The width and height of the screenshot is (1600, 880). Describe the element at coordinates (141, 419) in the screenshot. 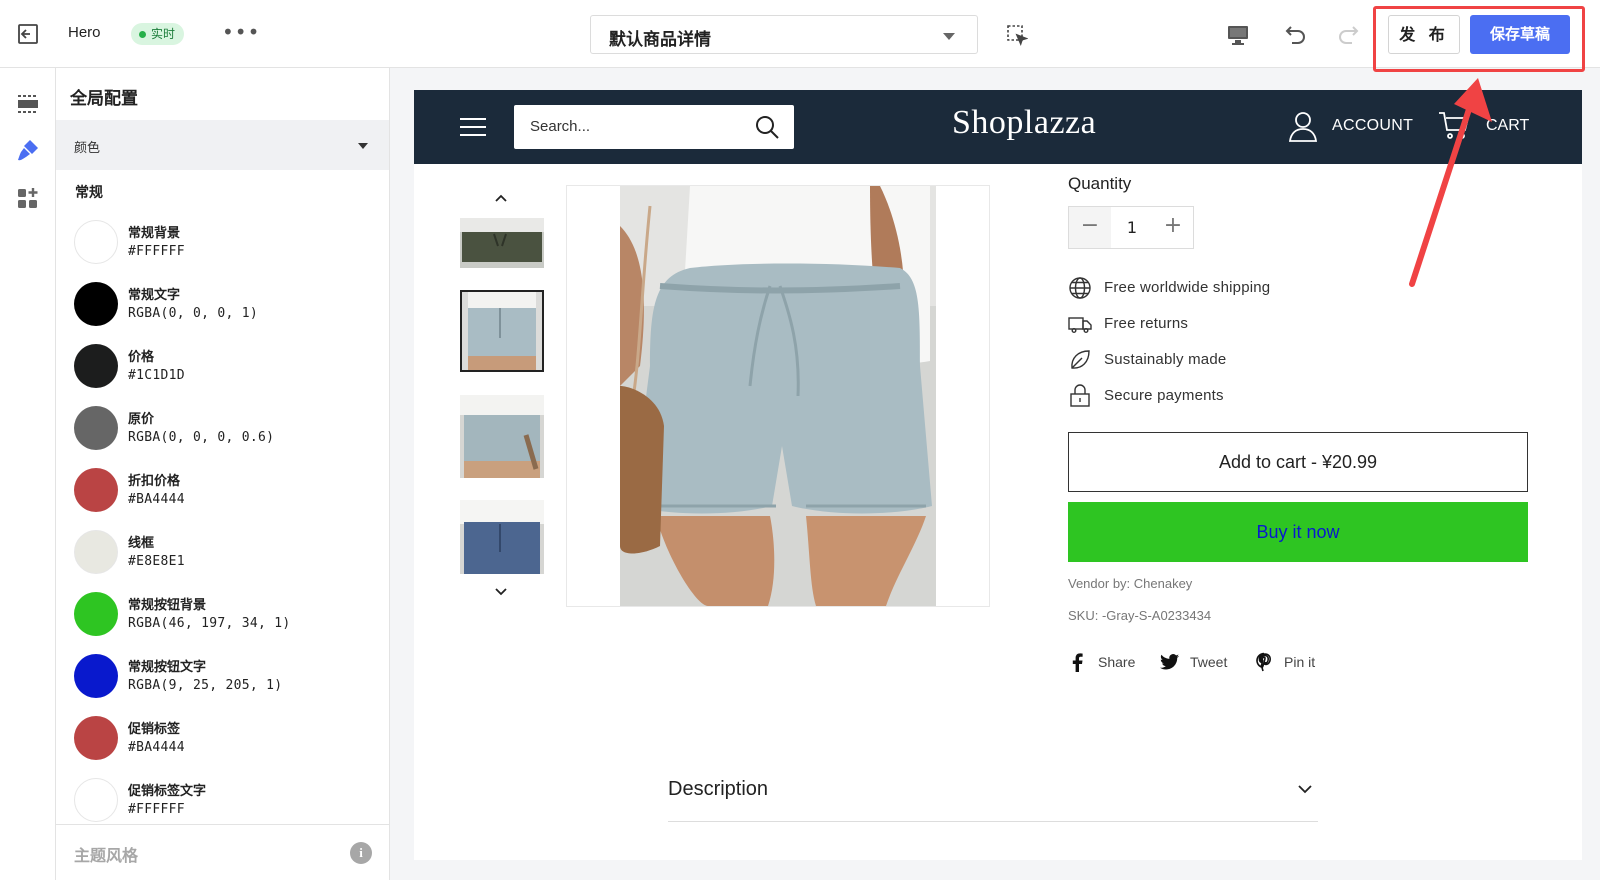

I see `color-name: 原价` at that location.